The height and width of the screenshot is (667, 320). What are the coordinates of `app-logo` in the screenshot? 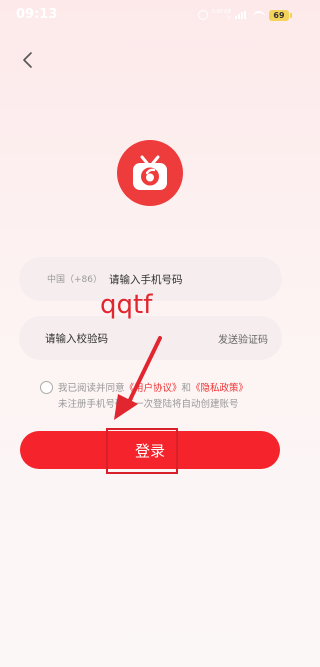 It's located at (150, 173).